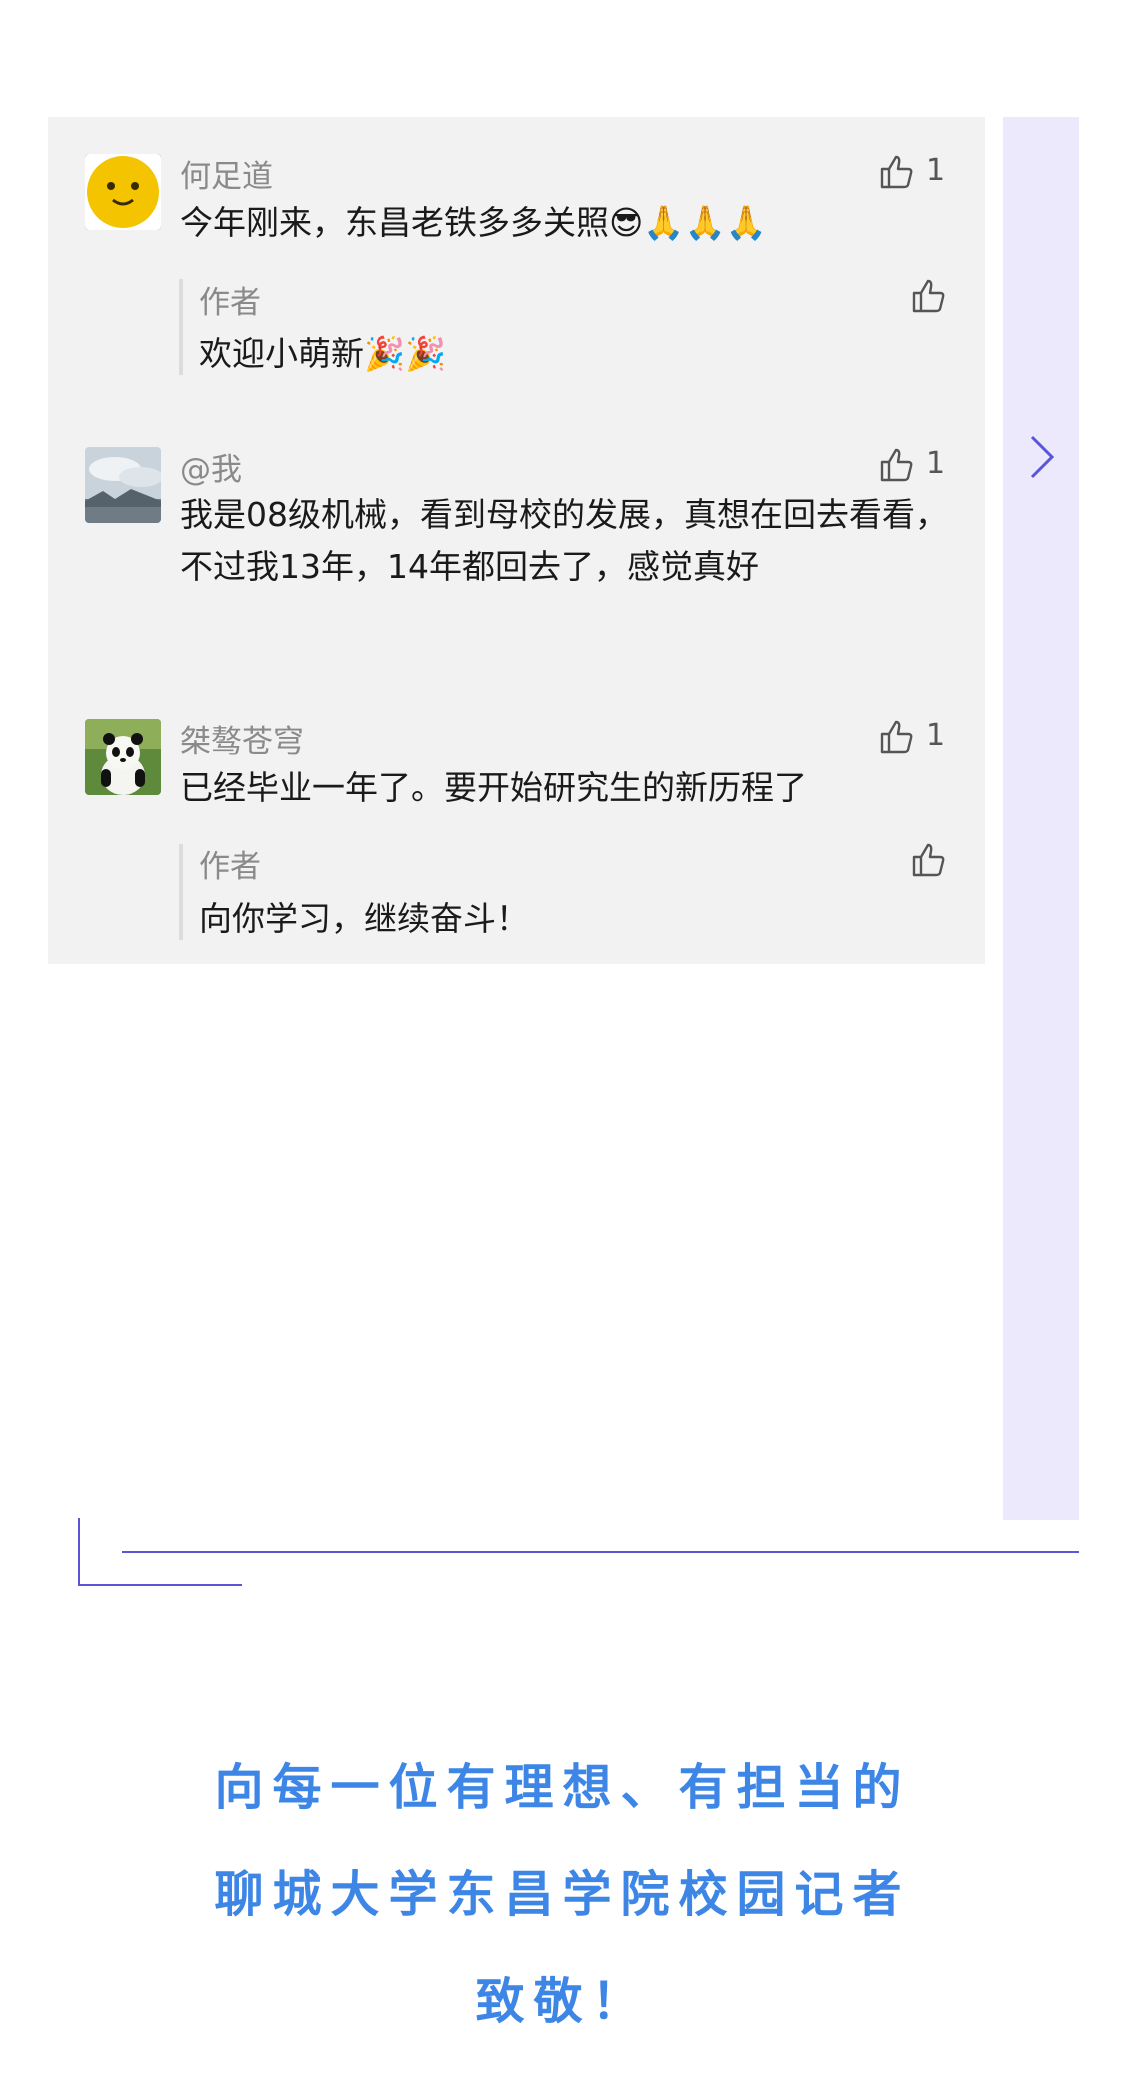  What do you see at coordinates (226, 173) in the screenshot?
I see `commenter-name: 何足道` at bounding box center [226, 173].